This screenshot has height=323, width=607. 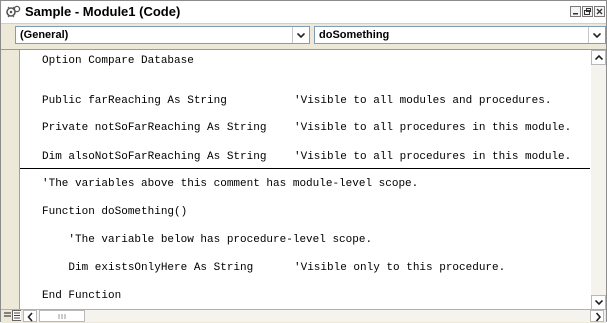 I want to click on close-button, so click(x=599, y=11).